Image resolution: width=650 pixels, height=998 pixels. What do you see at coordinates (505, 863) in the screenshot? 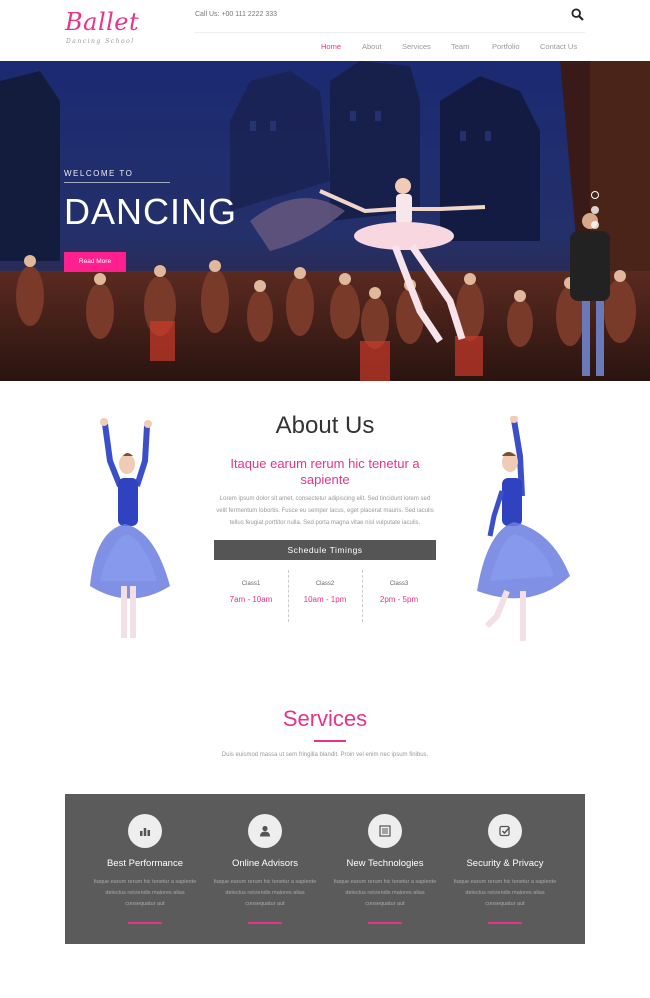
I see `service-title: Security & Privacy` at bounding box center [505, 863].